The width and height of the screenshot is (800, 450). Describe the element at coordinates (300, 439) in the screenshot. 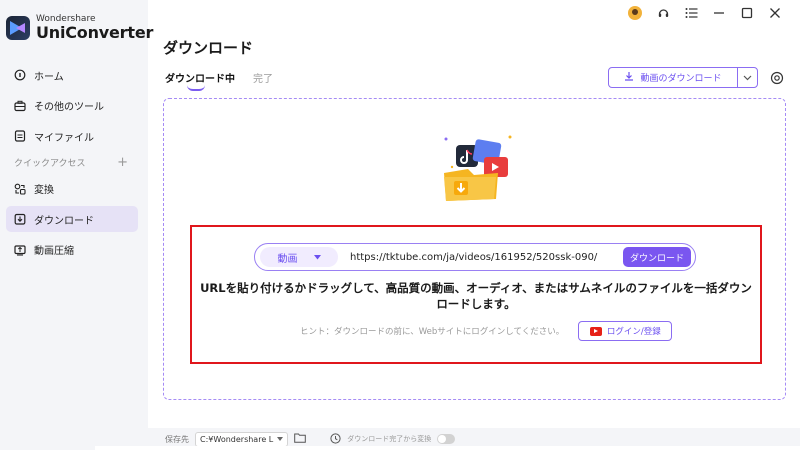

I see `folder-icon` at that location.